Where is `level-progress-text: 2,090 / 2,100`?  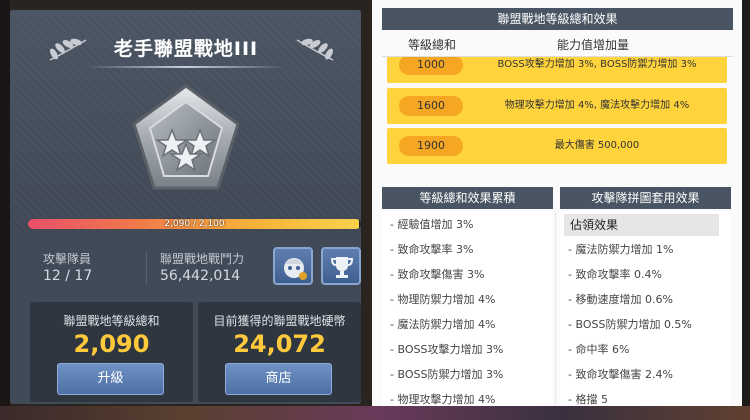 level-progress-text: 2,090 / 2,100 is located at coordinates (194, 224).